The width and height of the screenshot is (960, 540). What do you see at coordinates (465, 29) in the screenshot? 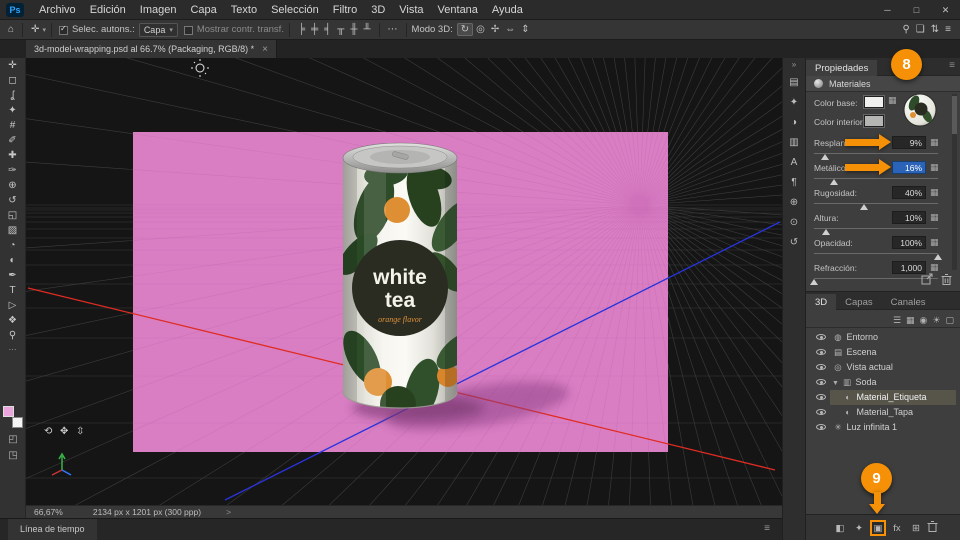
I see `orbit-3d-icon: ↻` at bounding box center [465, 29].